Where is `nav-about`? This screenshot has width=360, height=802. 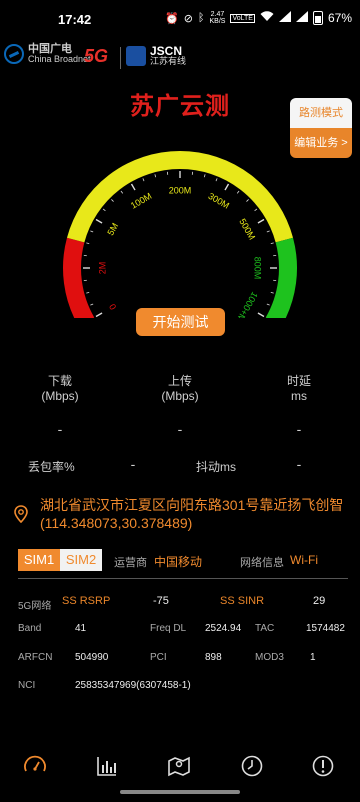
nav-about is located at coordinates (323, 766).